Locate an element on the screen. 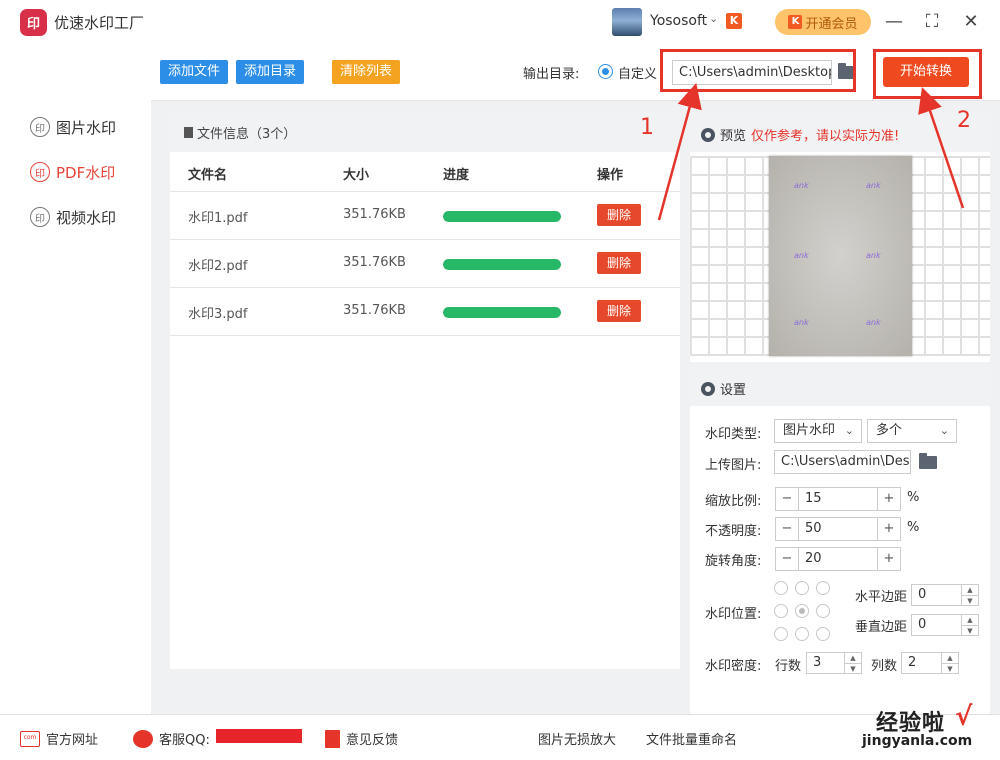 The height and width of the screenshot is (760, 1000). support-label: 客服QQ: is located at coordinates (184, 740).